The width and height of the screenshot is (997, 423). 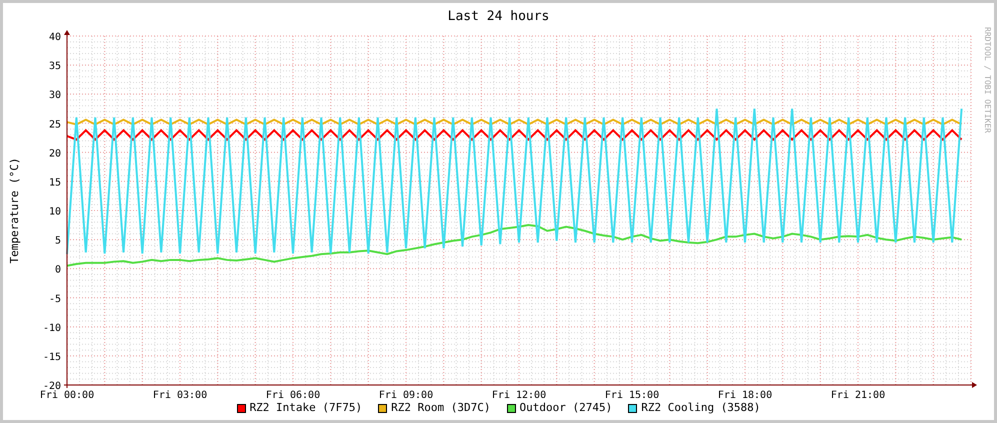 What do you see at coordinates (987, 80) in the screenshot?
I see `credit-text: RRDTOOL / TOBI OETIKER` at bounding box center [987, 80].